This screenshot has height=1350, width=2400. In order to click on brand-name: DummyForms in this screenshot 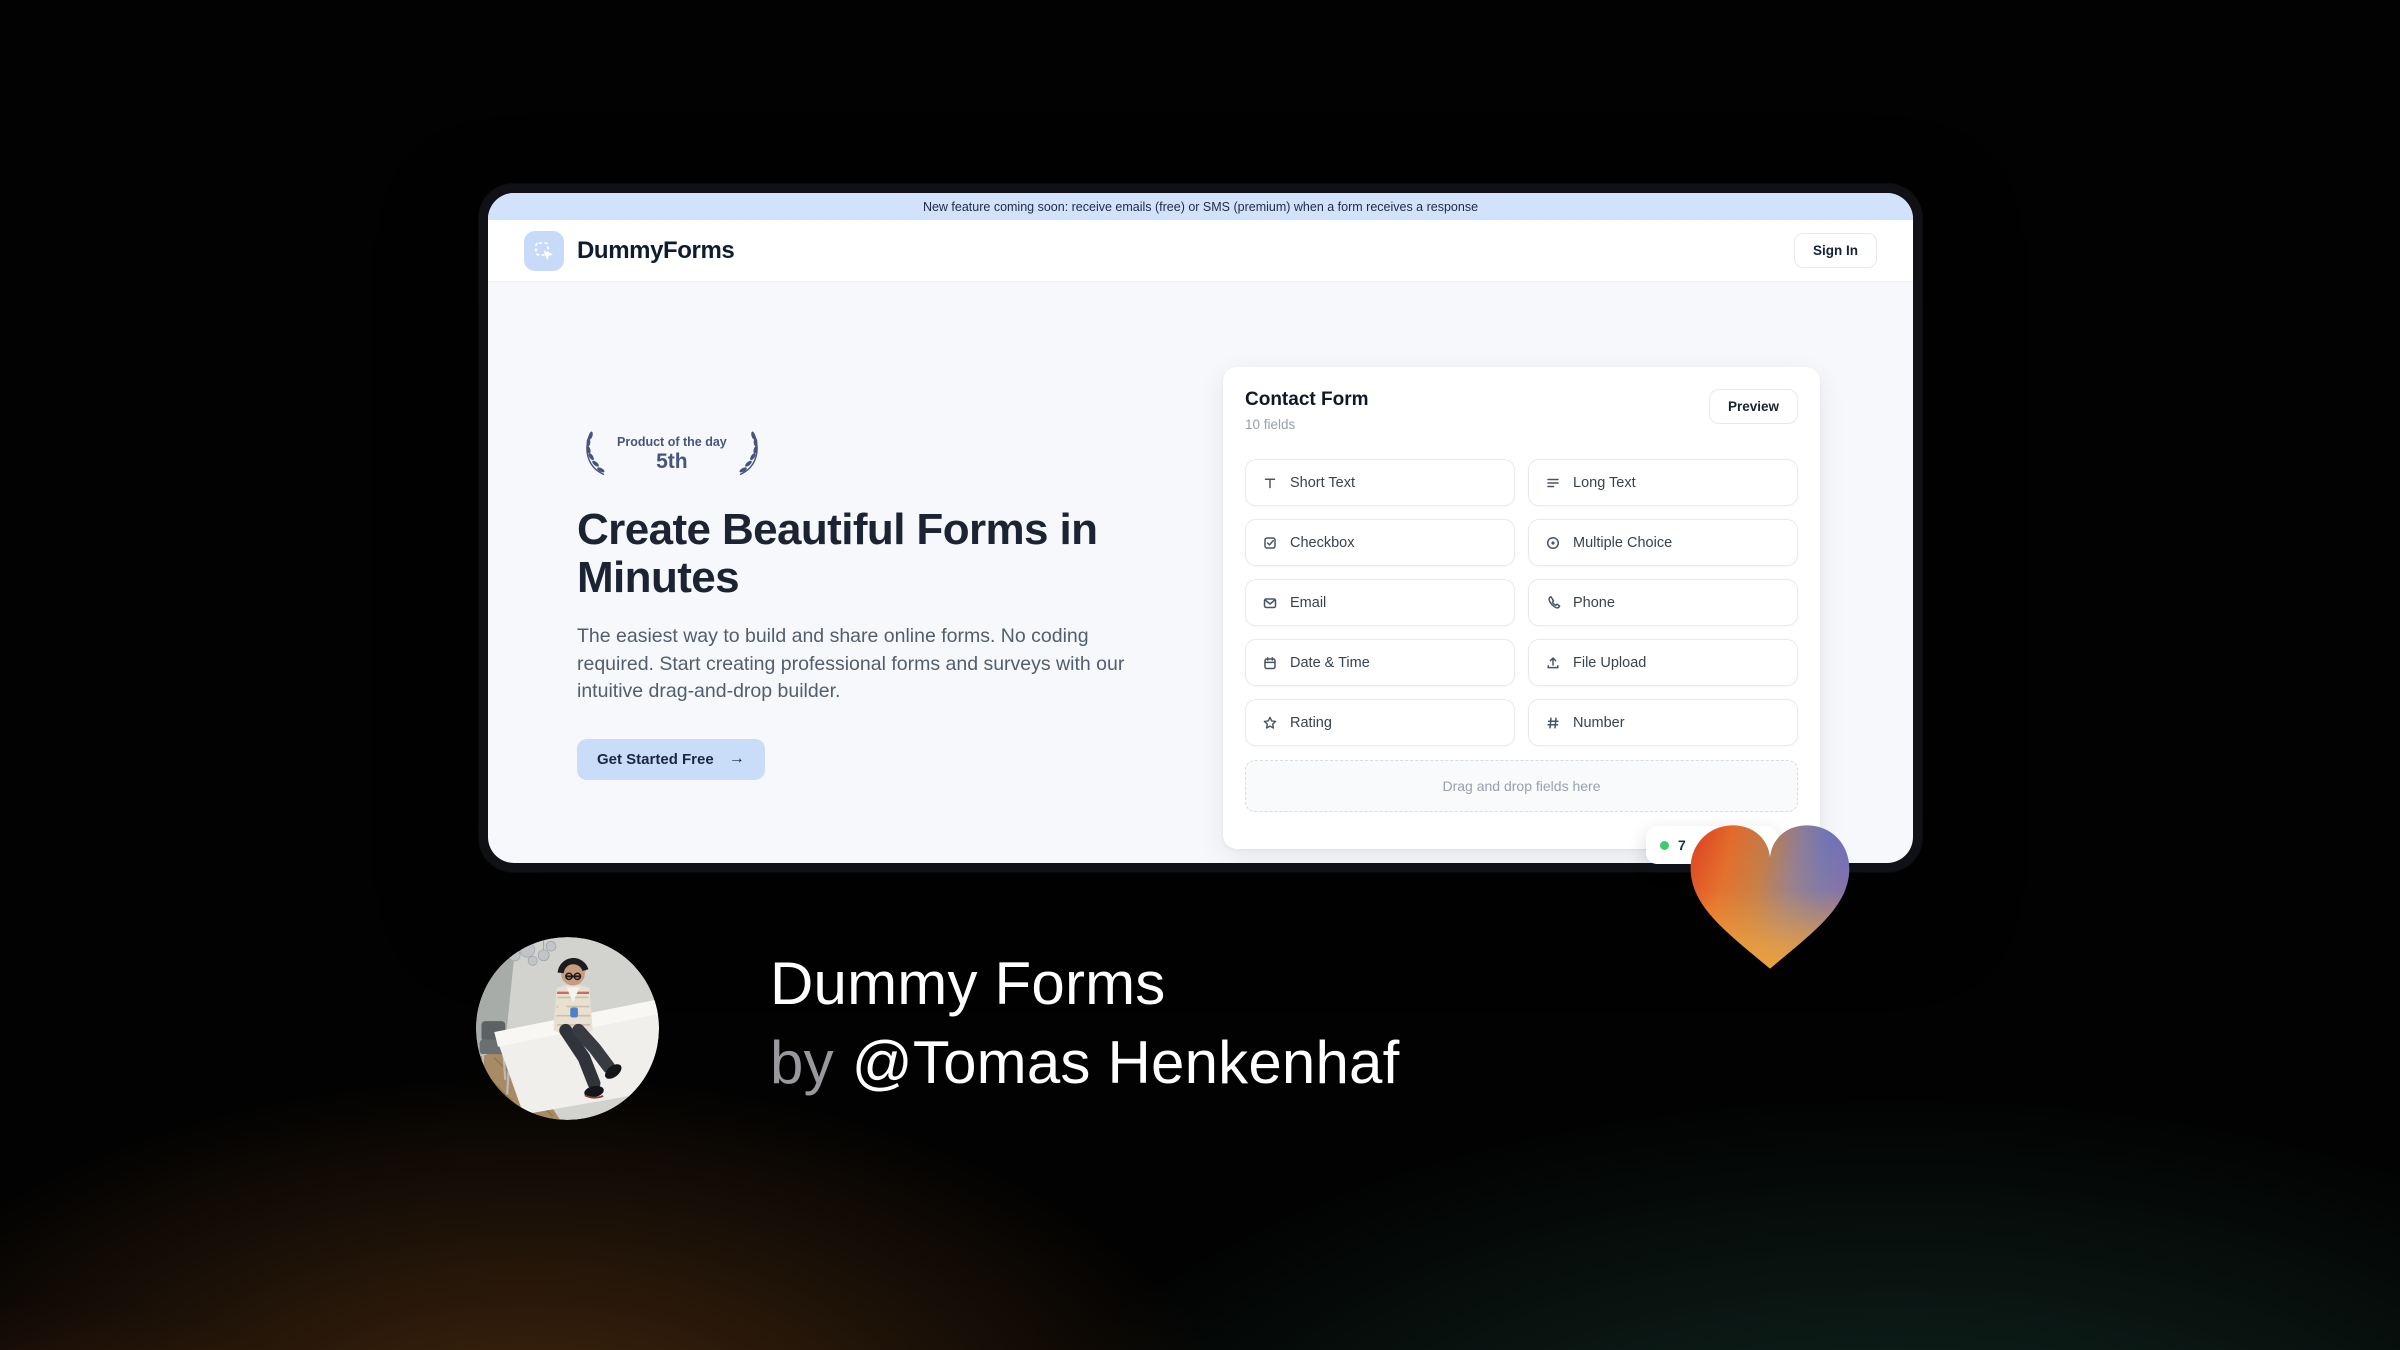, I will do `click(656, 250)`.